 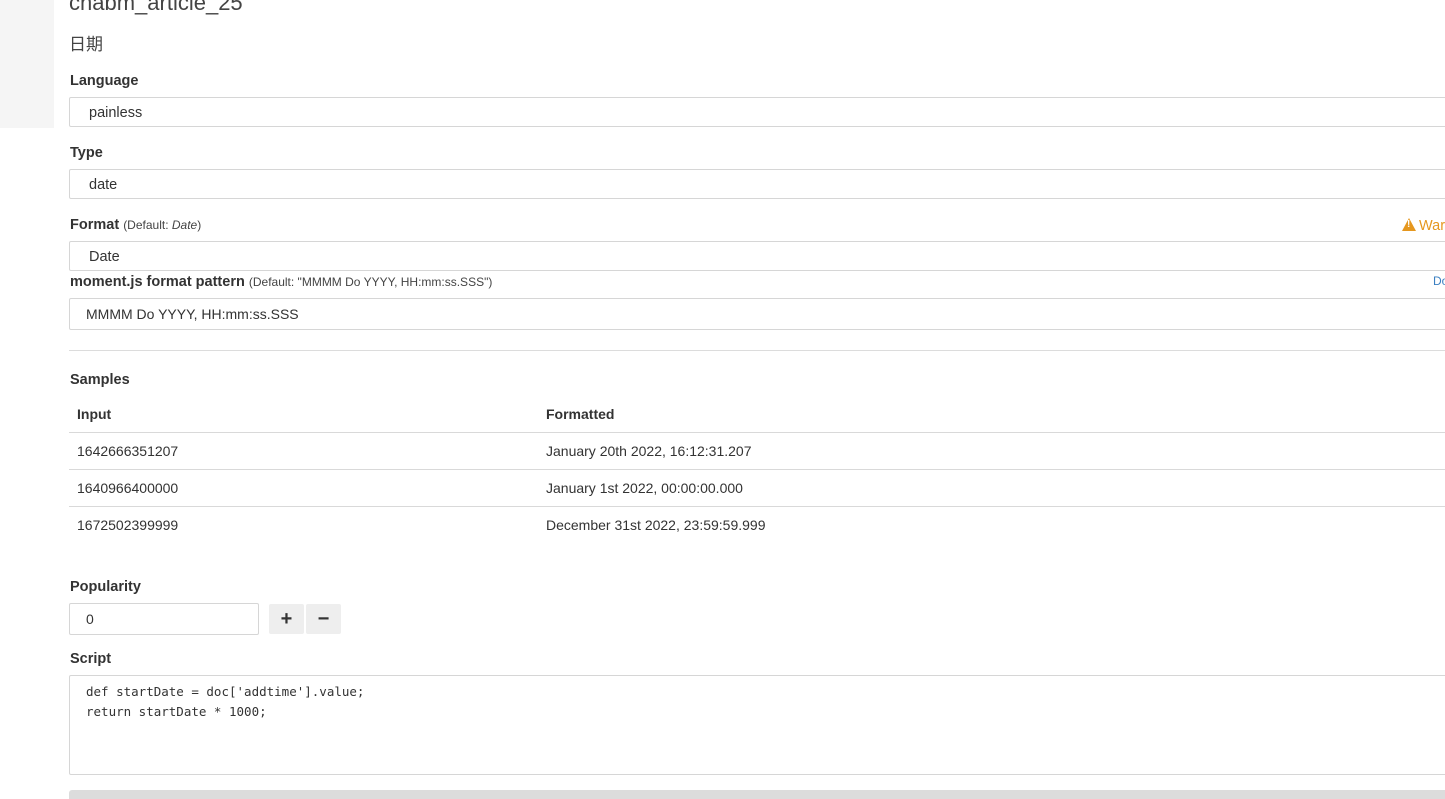 What do you see at coordinates (100, 380) in the screenshot?
I see `samples-label: Samples` at bounding box center [100, 380].